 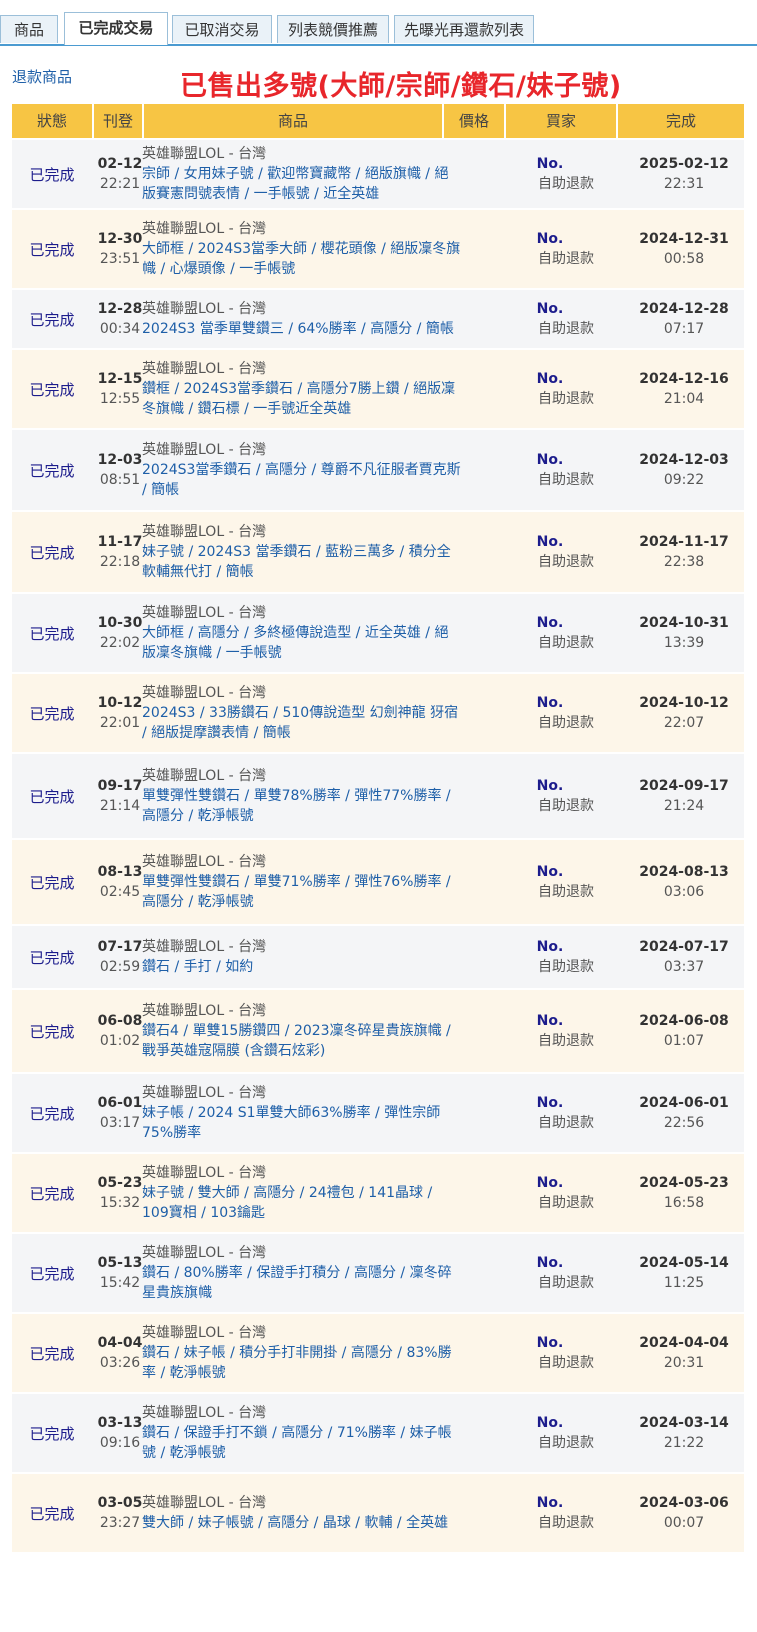 I want to click on listed-date: 06-01, so click(x=120, y=1103).